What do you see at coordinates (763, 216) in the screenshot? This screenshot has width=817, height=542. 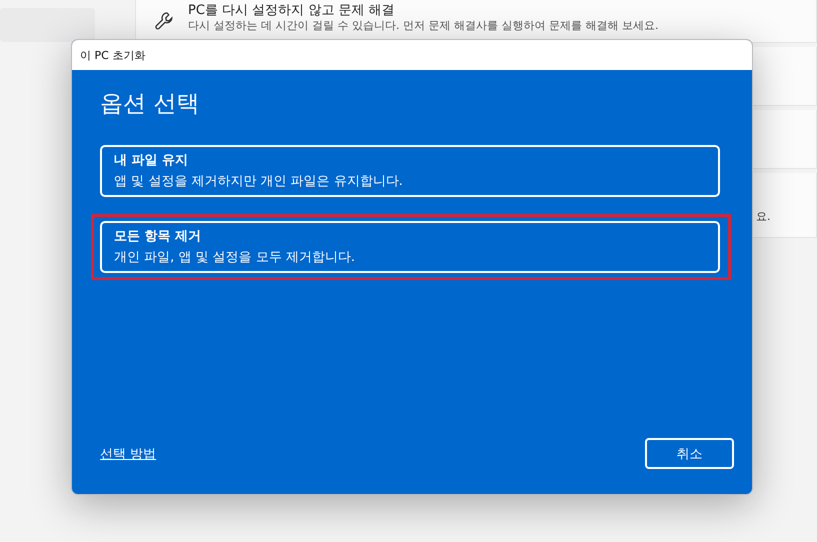 I see `card-description: 요.` at bounding box center [763, 216].